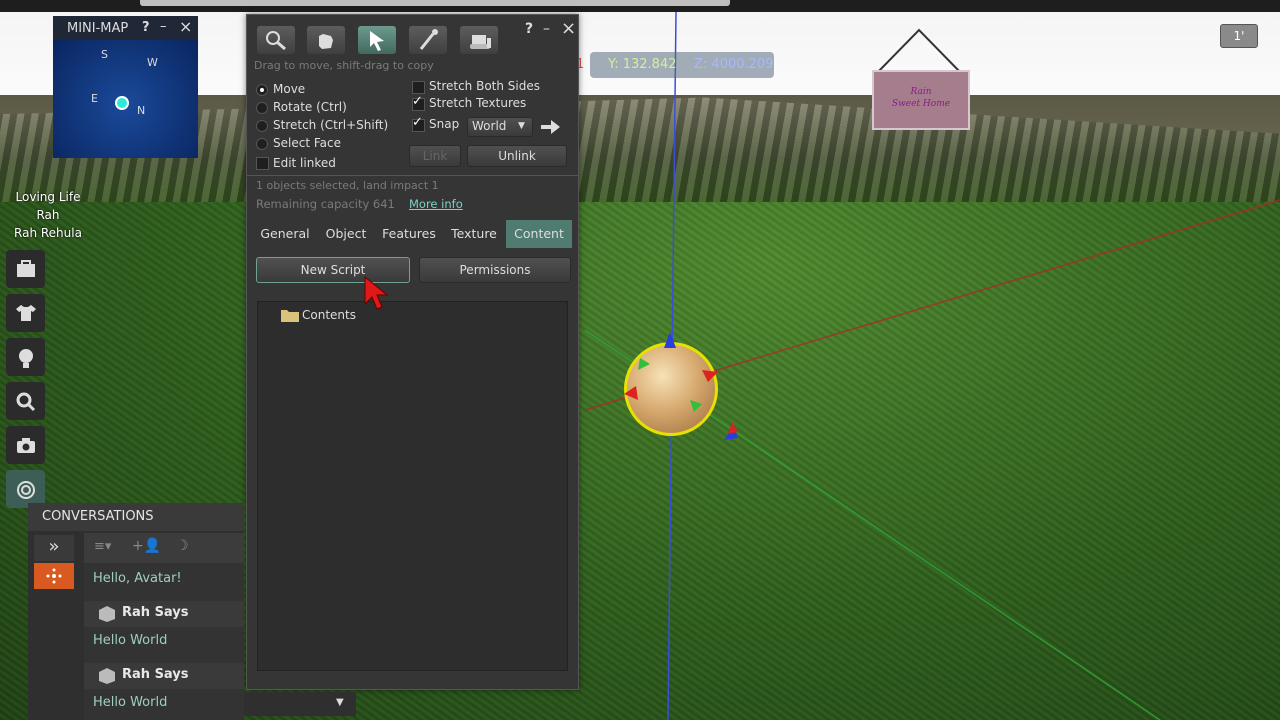 The width and height of the screenshot is (1280, 720). Describe the element at coordinates (568, 28) in the screenshot. I see `build-close-button: ×` at that location.